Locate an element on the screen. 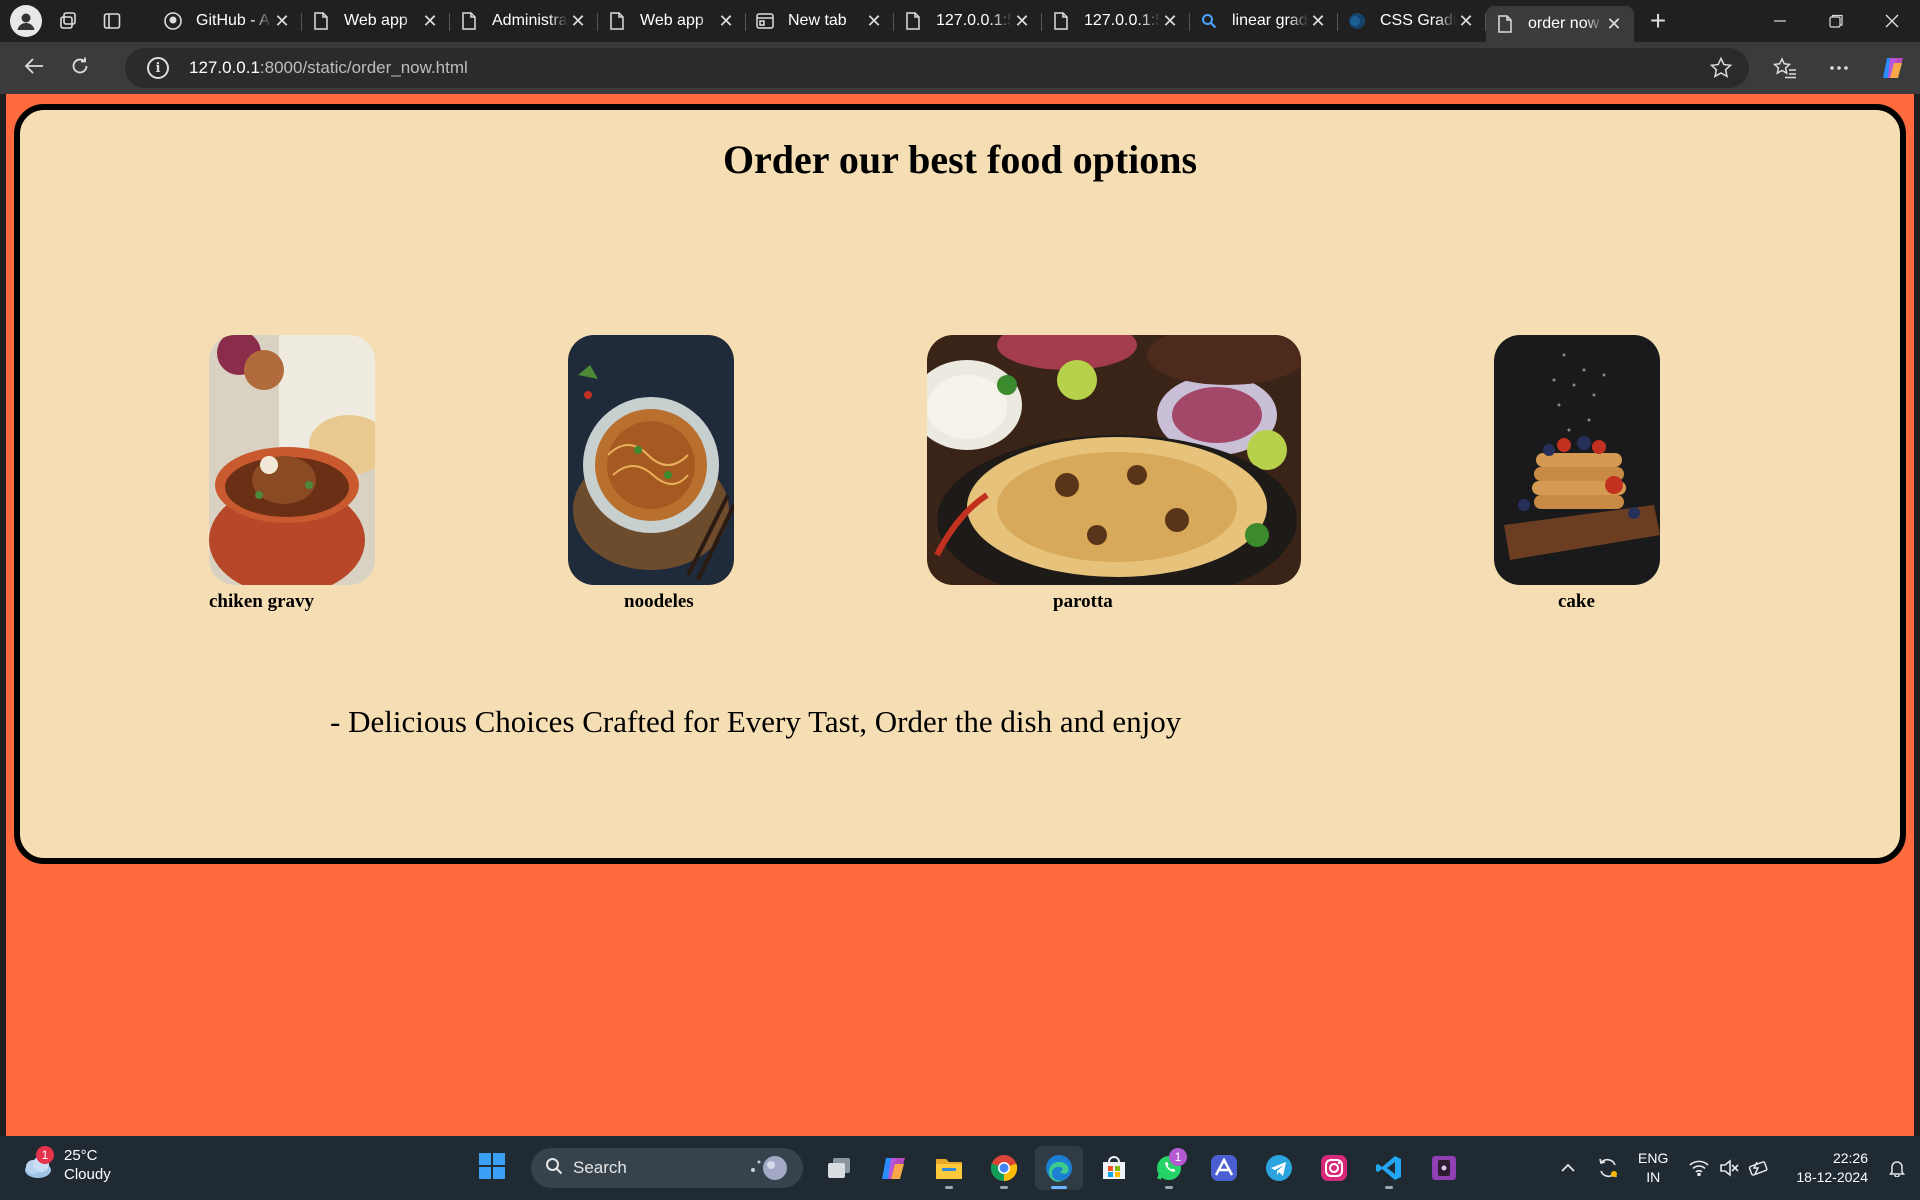 This screenshot has height=1200, width=1920. arc-icon is located at coordinates (1224, 1168).